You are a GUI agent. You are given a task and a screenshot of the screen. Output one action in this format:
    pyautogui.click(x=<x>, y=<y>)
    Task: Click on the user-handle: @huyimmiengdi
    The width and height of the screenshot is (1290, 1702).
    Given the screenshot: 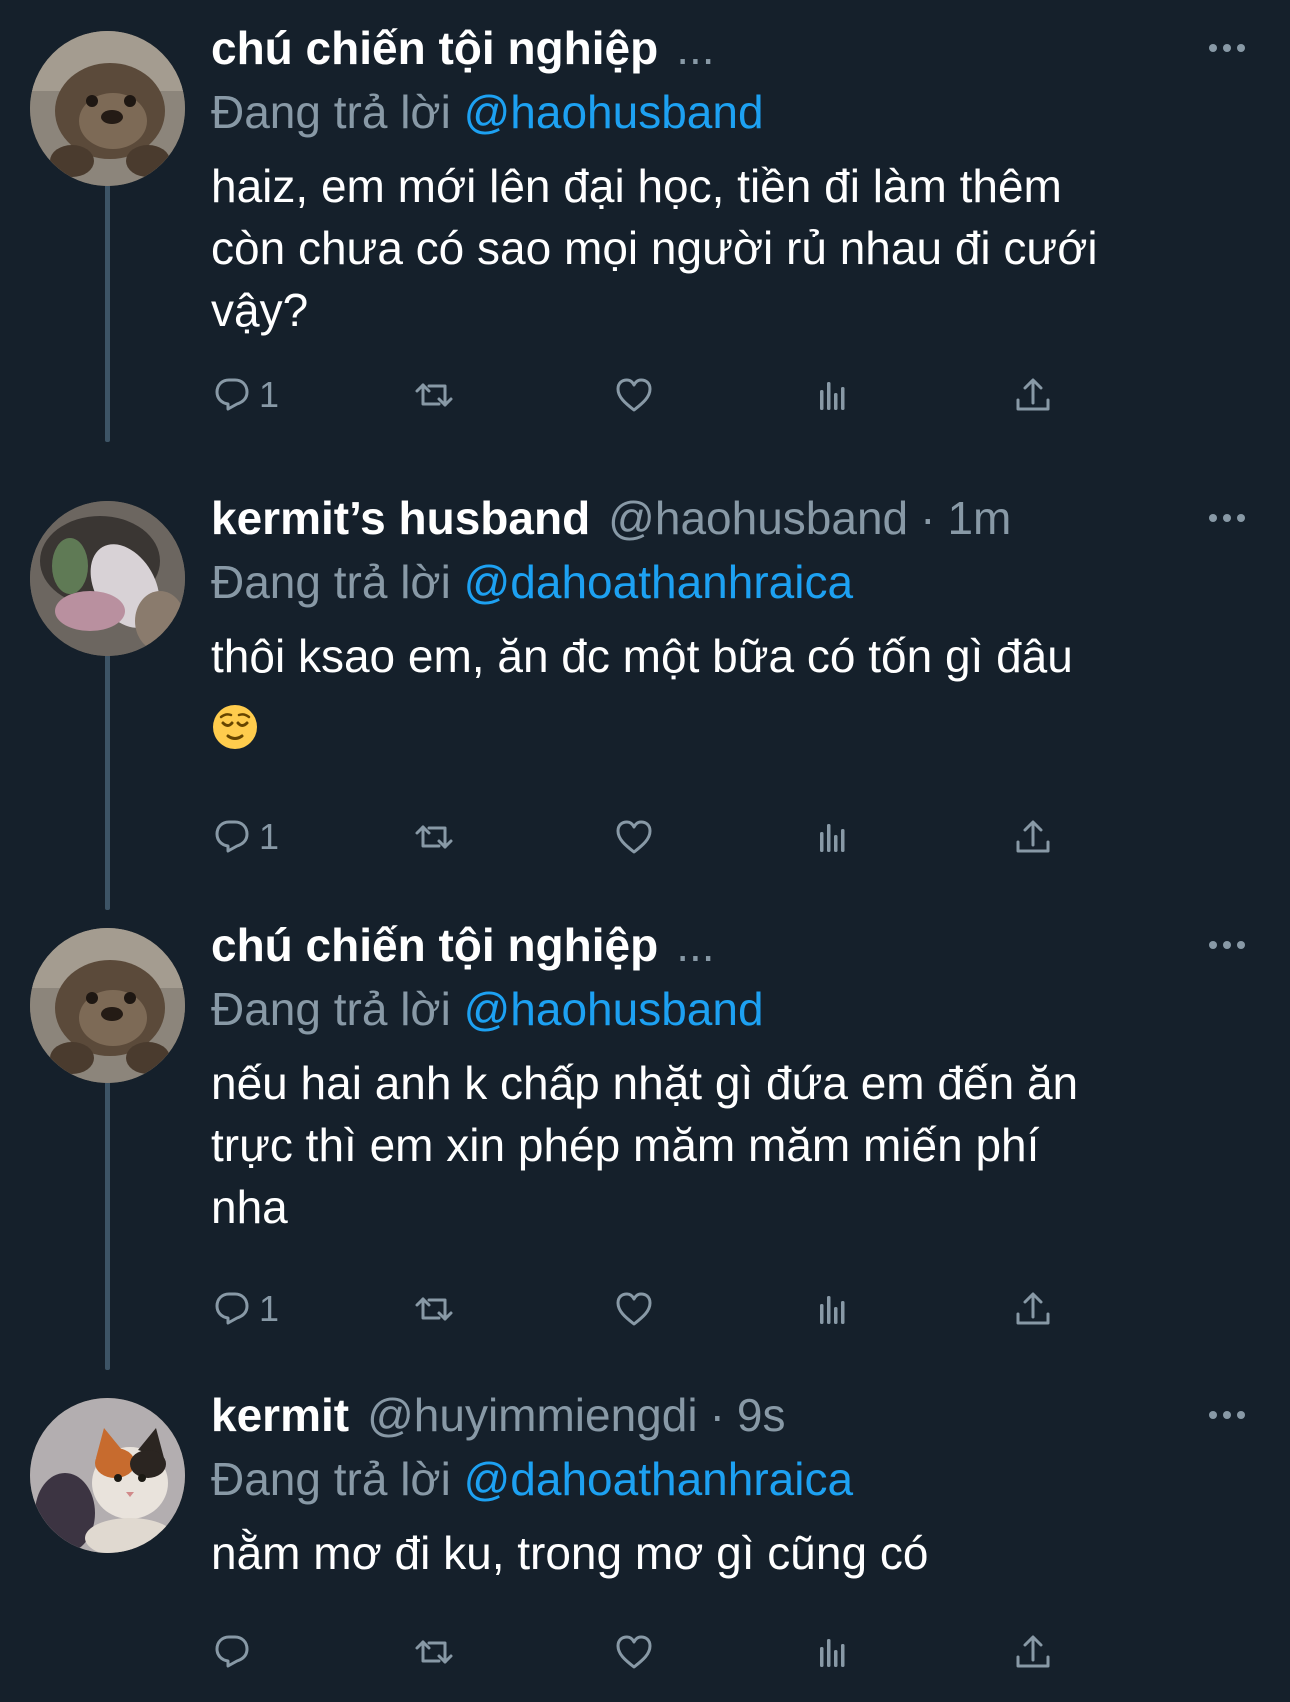 What is the action you would take?
    pyautogui.click(x=532, y=1415)
    